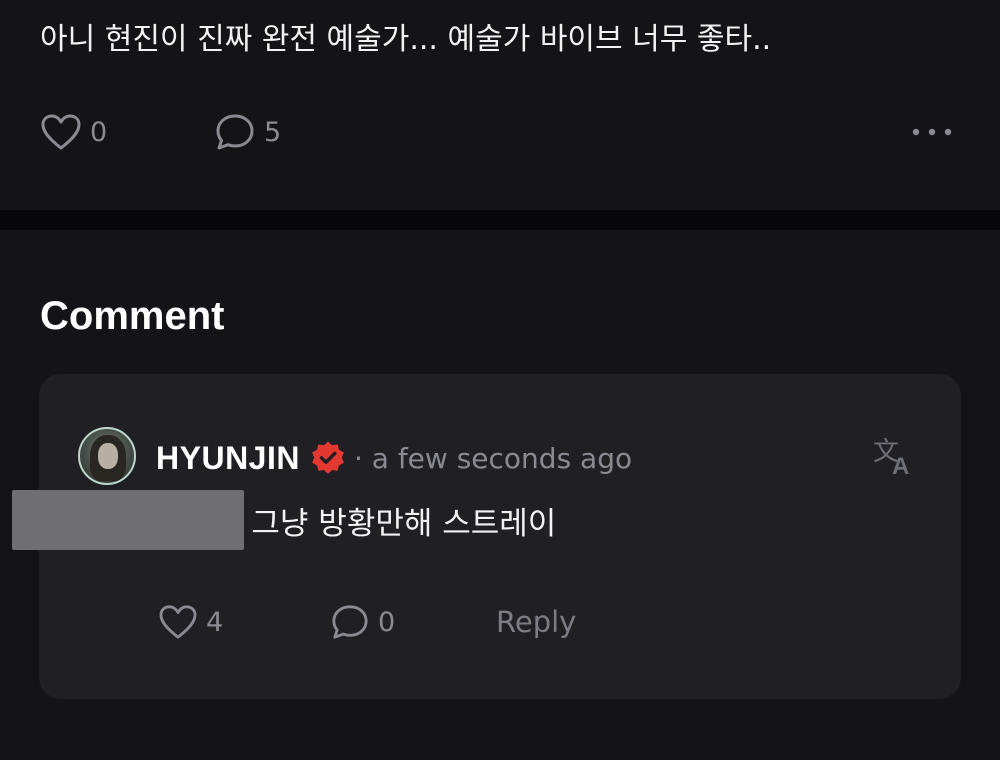 The height and width of the screenshot is (760, 1000). Describe the element at coordinates (458, 622) in the screenshot. I see `comment-actions: 4 0 Reply` at that location.